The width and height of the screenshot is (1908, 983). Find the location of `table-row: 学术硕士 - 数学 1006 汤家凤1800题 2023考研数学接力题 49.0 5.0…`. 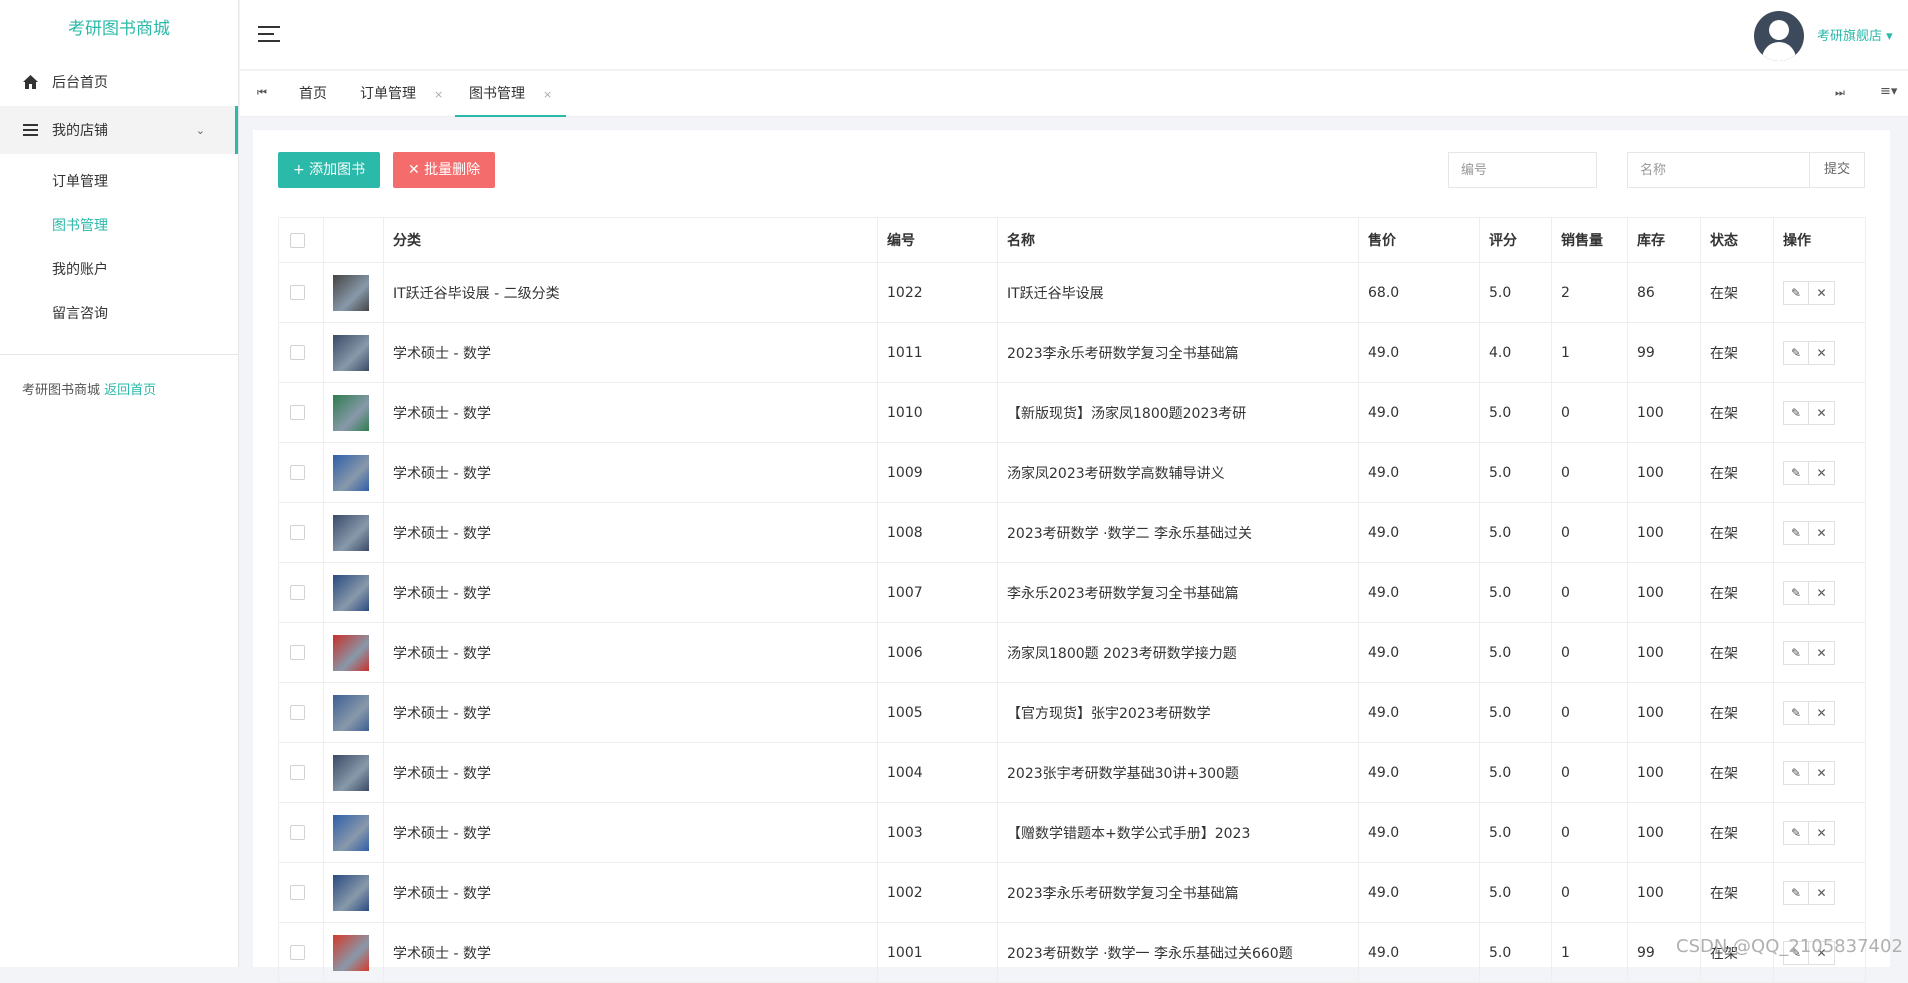

table-row: 学术硕士 - 数学 1006 汤家凤1800题 2023考研数学接力题 49.0 5.0… is located at coordinates (1072, 652).